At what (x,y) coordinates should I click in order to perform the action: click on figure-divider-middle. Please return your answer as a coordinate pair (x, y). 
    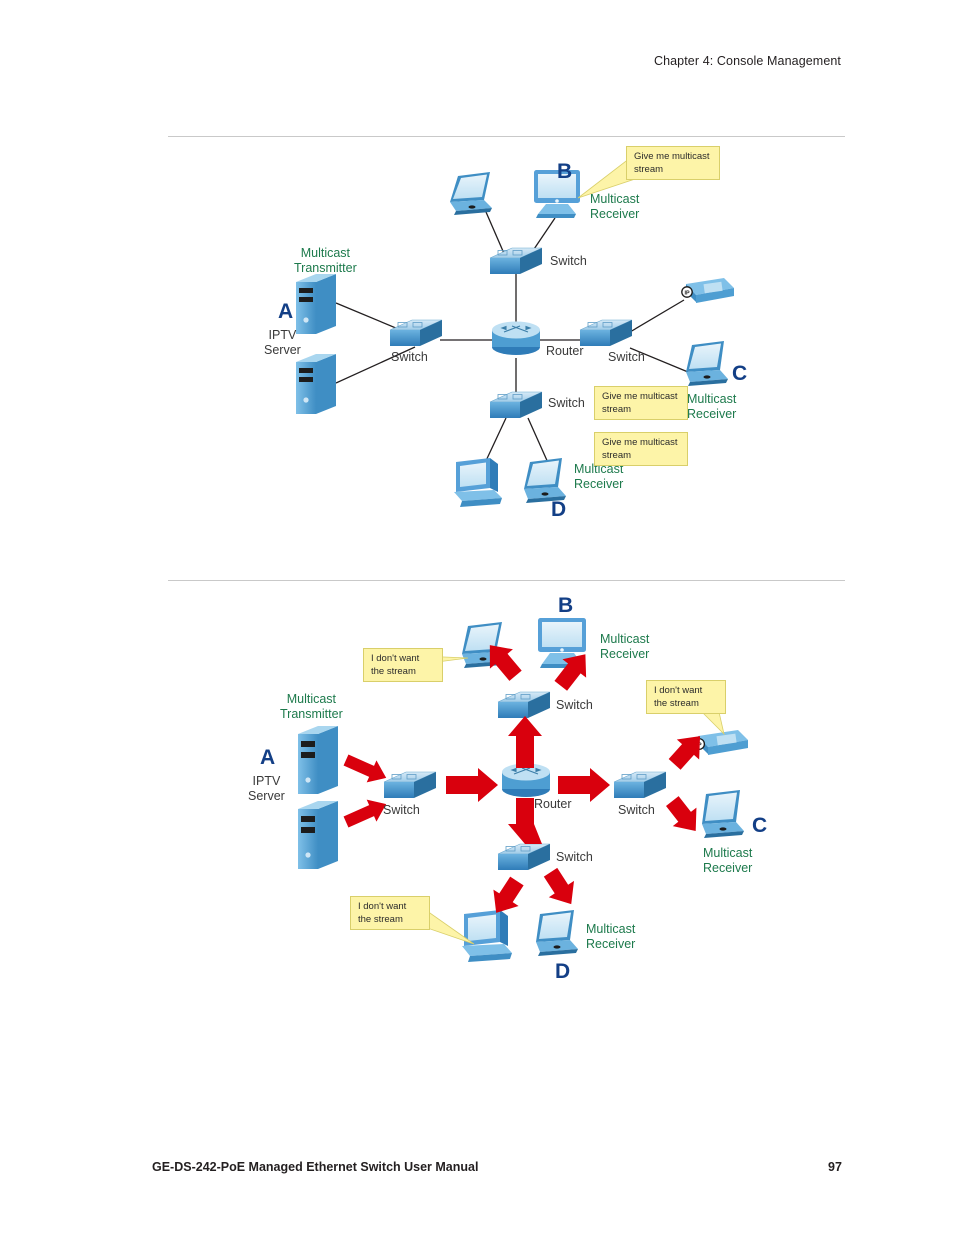
    Looking at the image, I should click on (506, 580).